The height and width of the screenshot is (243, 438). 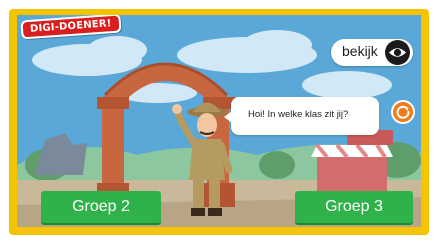 I want to click on eye-icon, so click(x=397, y=52).